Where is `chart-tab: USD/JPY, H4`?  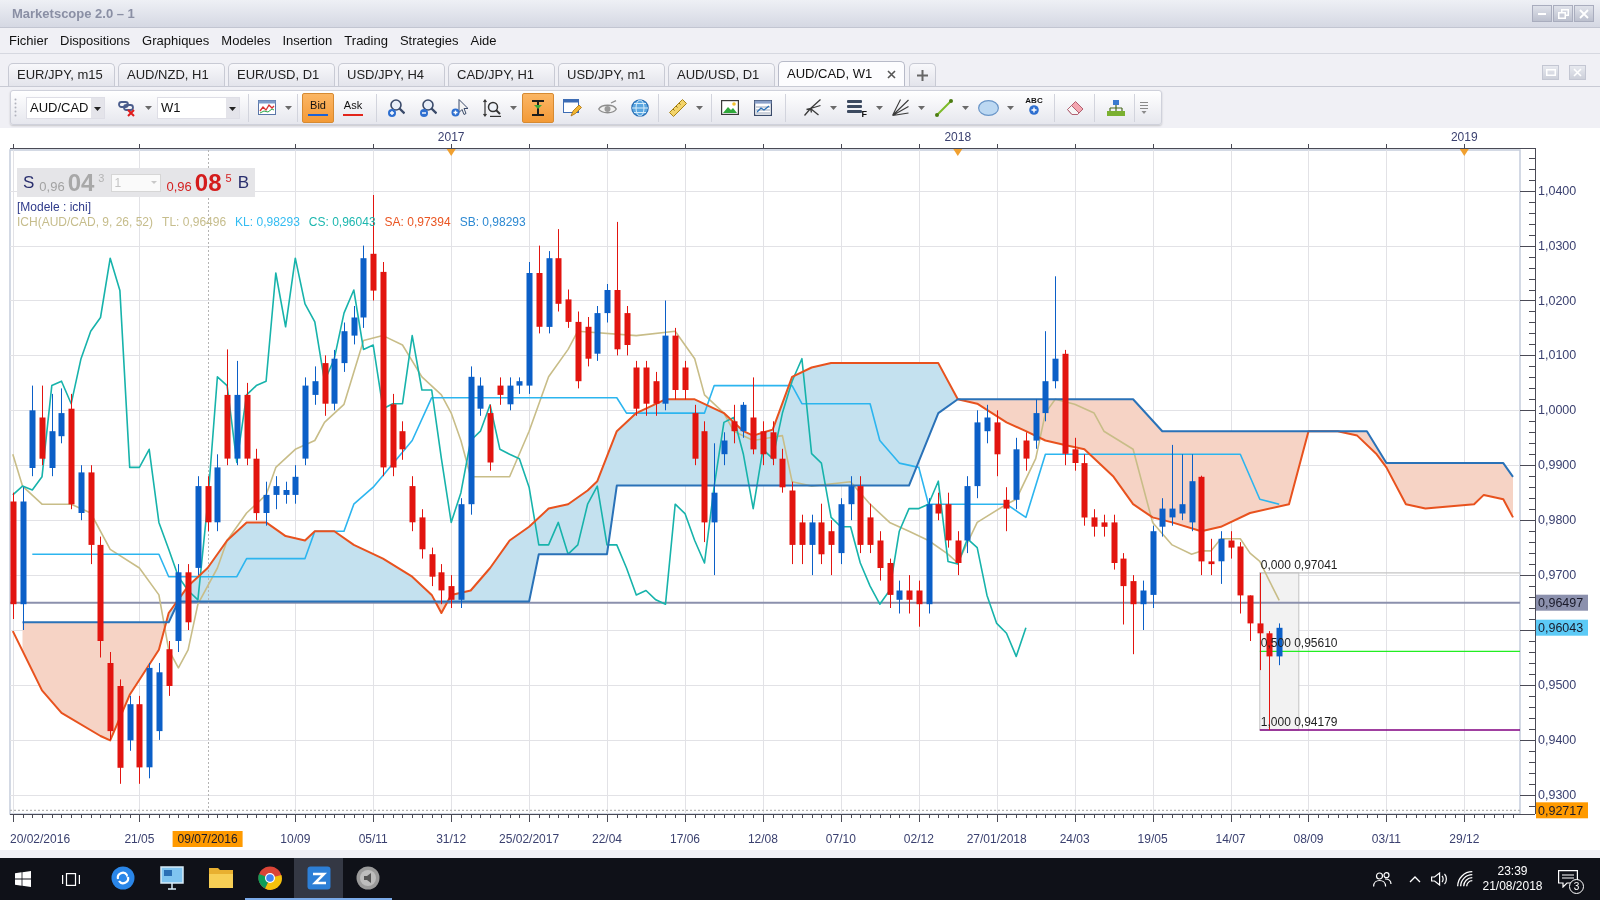 chart-tab: USD/JPY, H4 is located at coordinates (391, 74).